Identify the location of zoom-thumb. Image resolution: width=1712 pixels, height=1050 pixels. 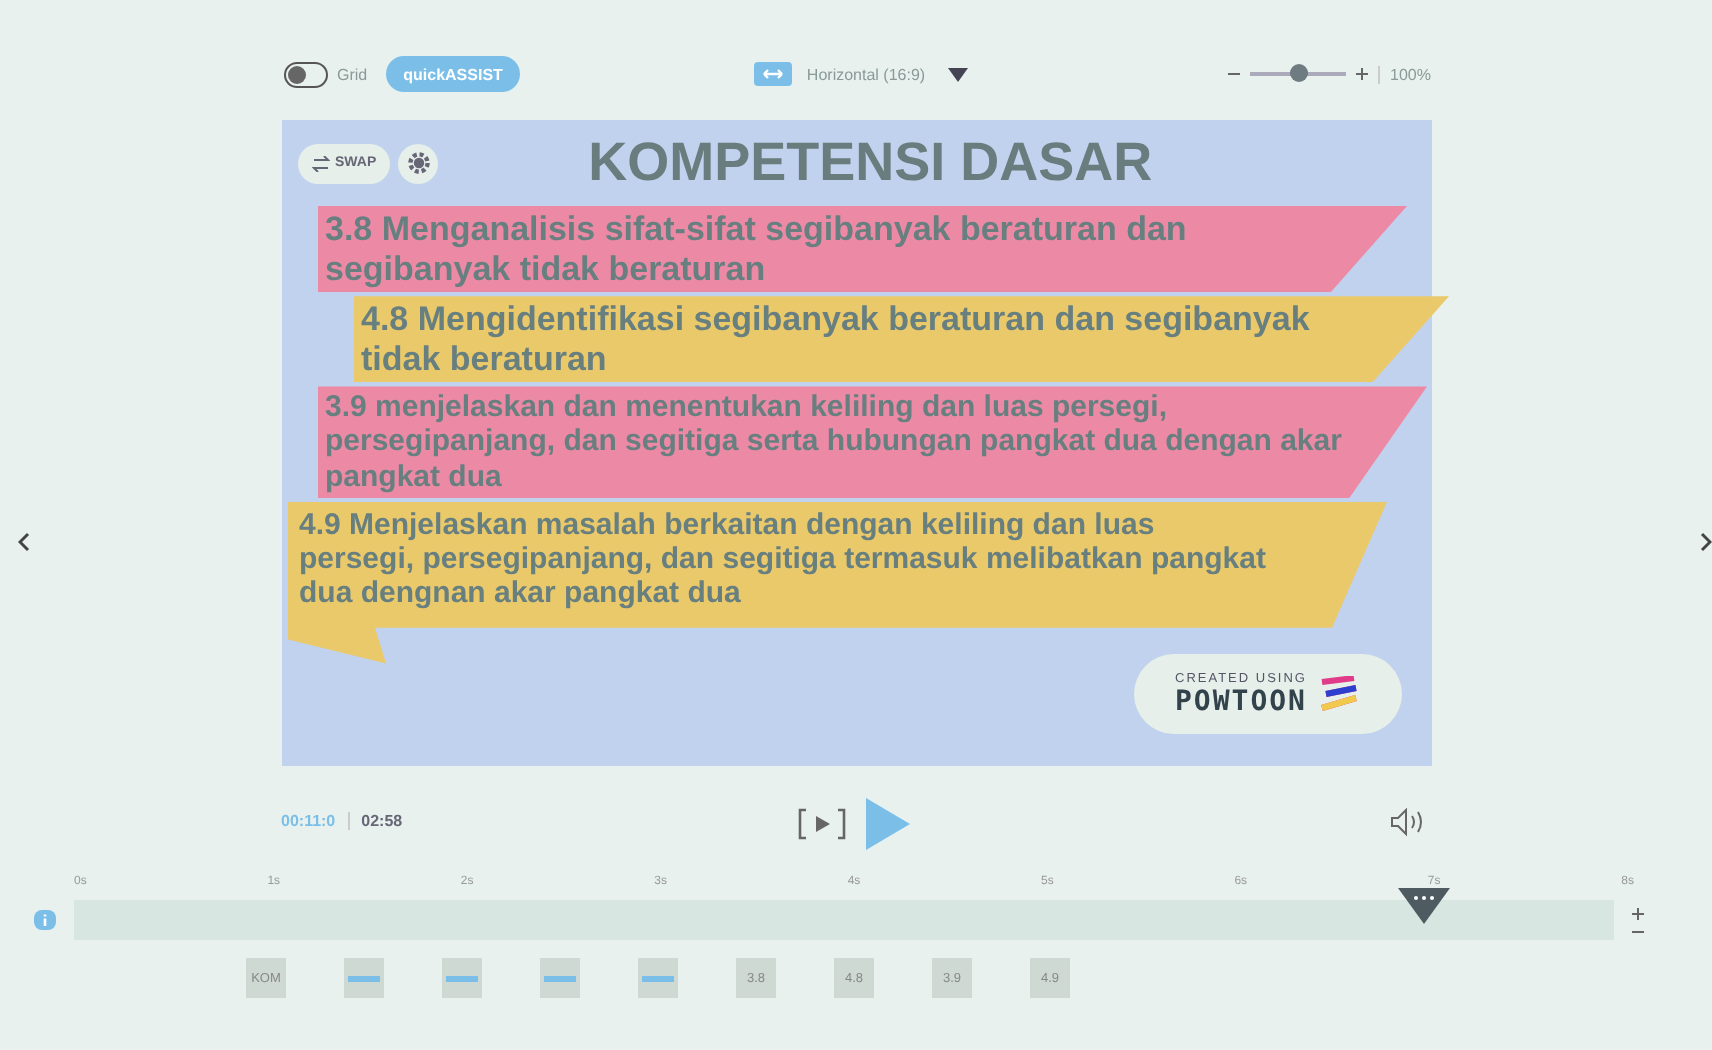
(1299, 73).